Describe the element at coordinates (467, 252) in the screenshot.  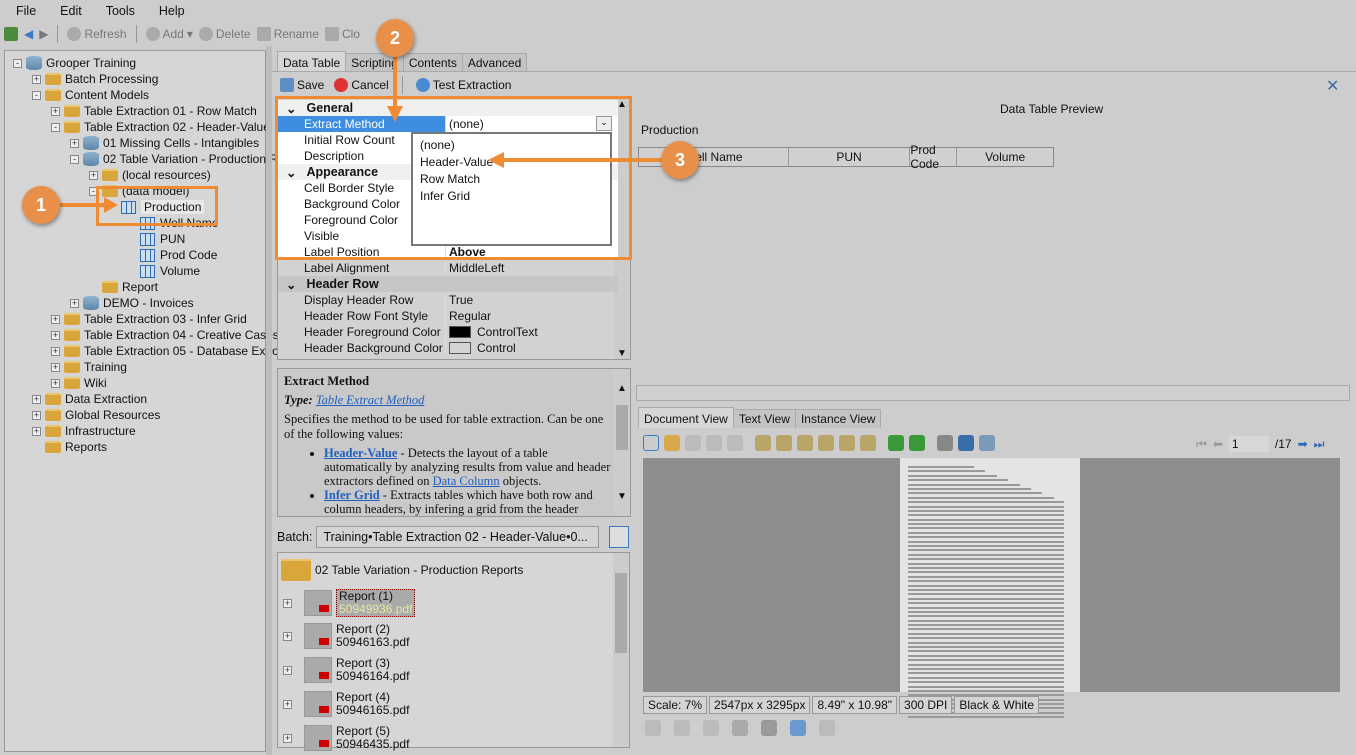
I see `property-value: Above` at that location.